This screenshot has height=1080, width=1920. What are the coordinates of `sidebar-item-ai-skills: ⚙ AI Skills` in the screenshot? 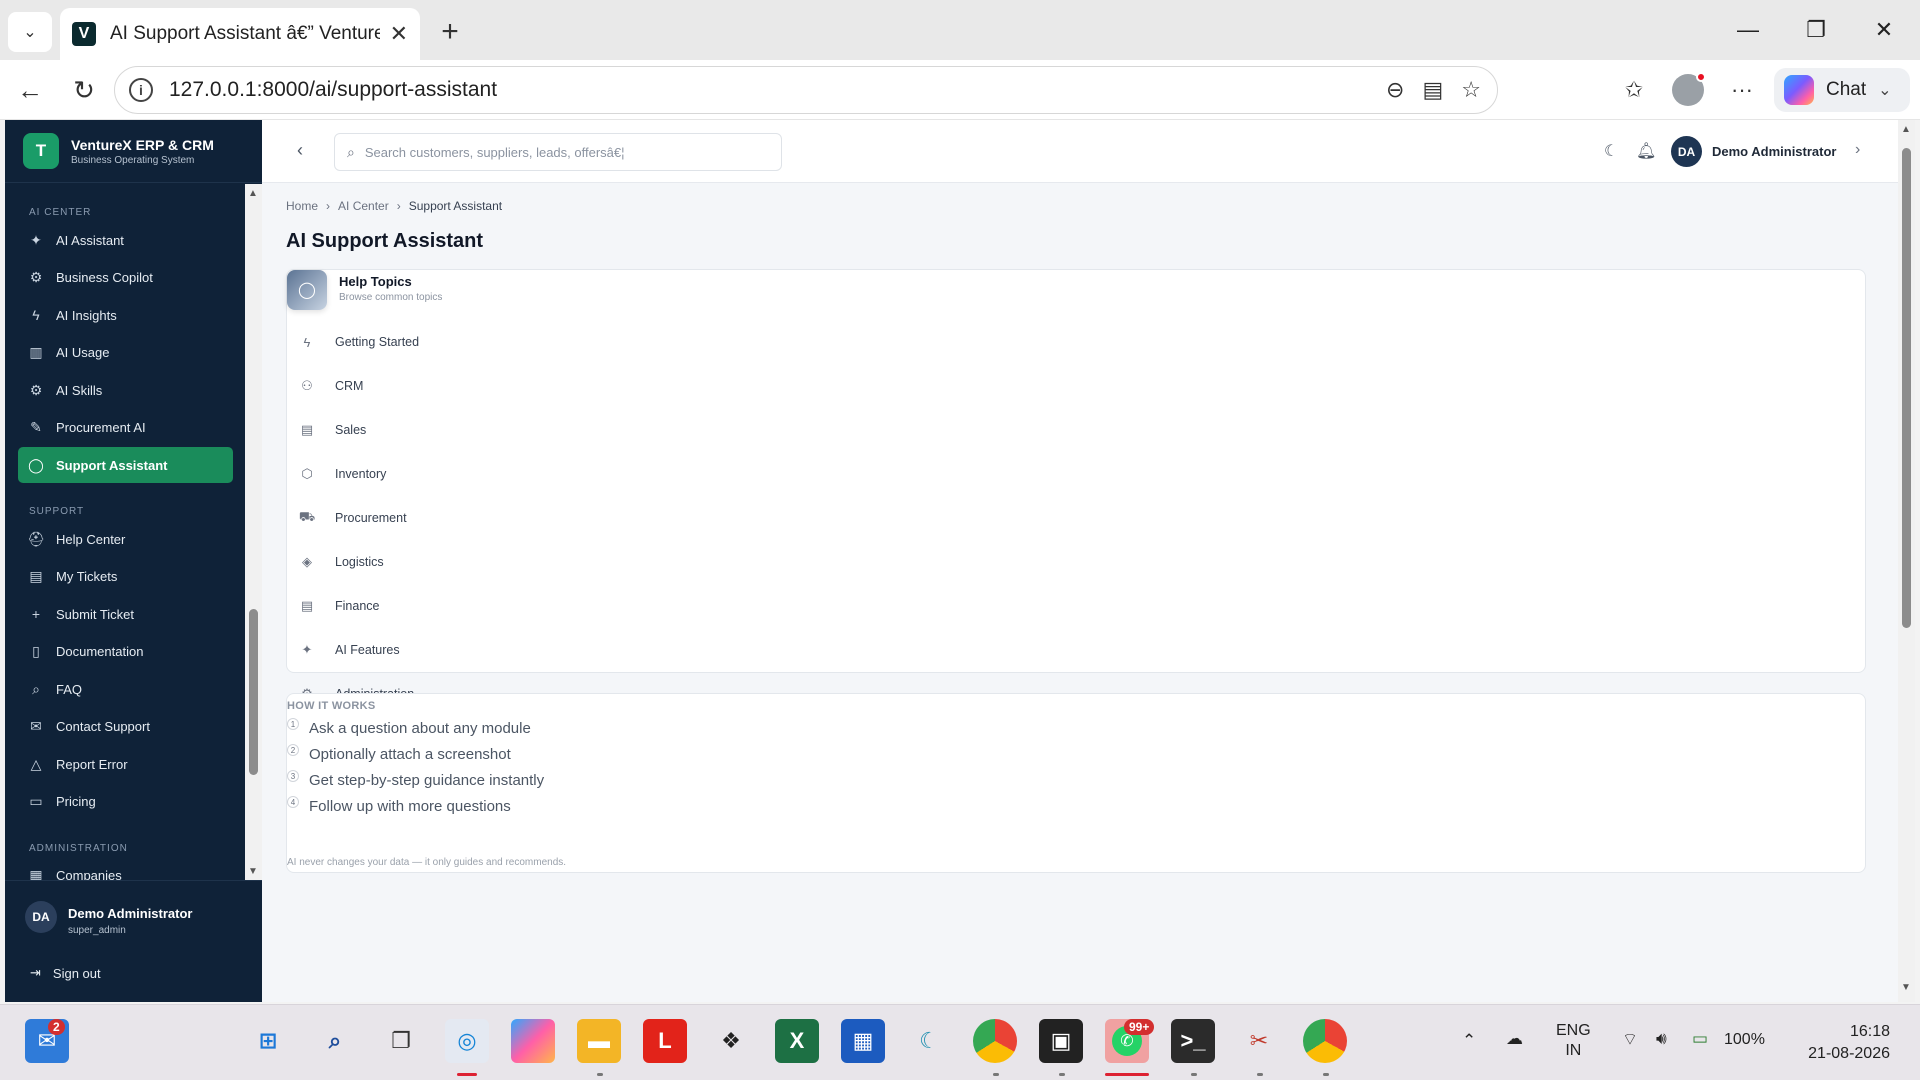 It's located at (125, 390).